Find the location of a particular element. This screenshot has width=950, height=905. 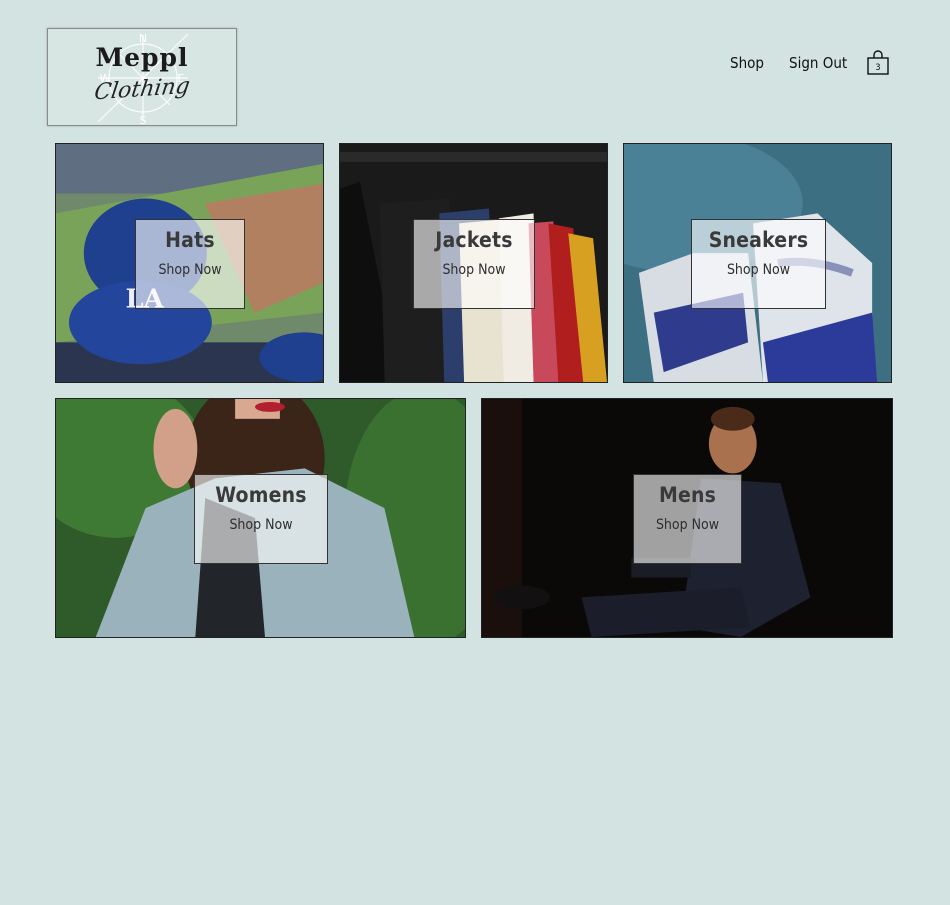

cart-button: 3 is located at coordinates (878, 63).